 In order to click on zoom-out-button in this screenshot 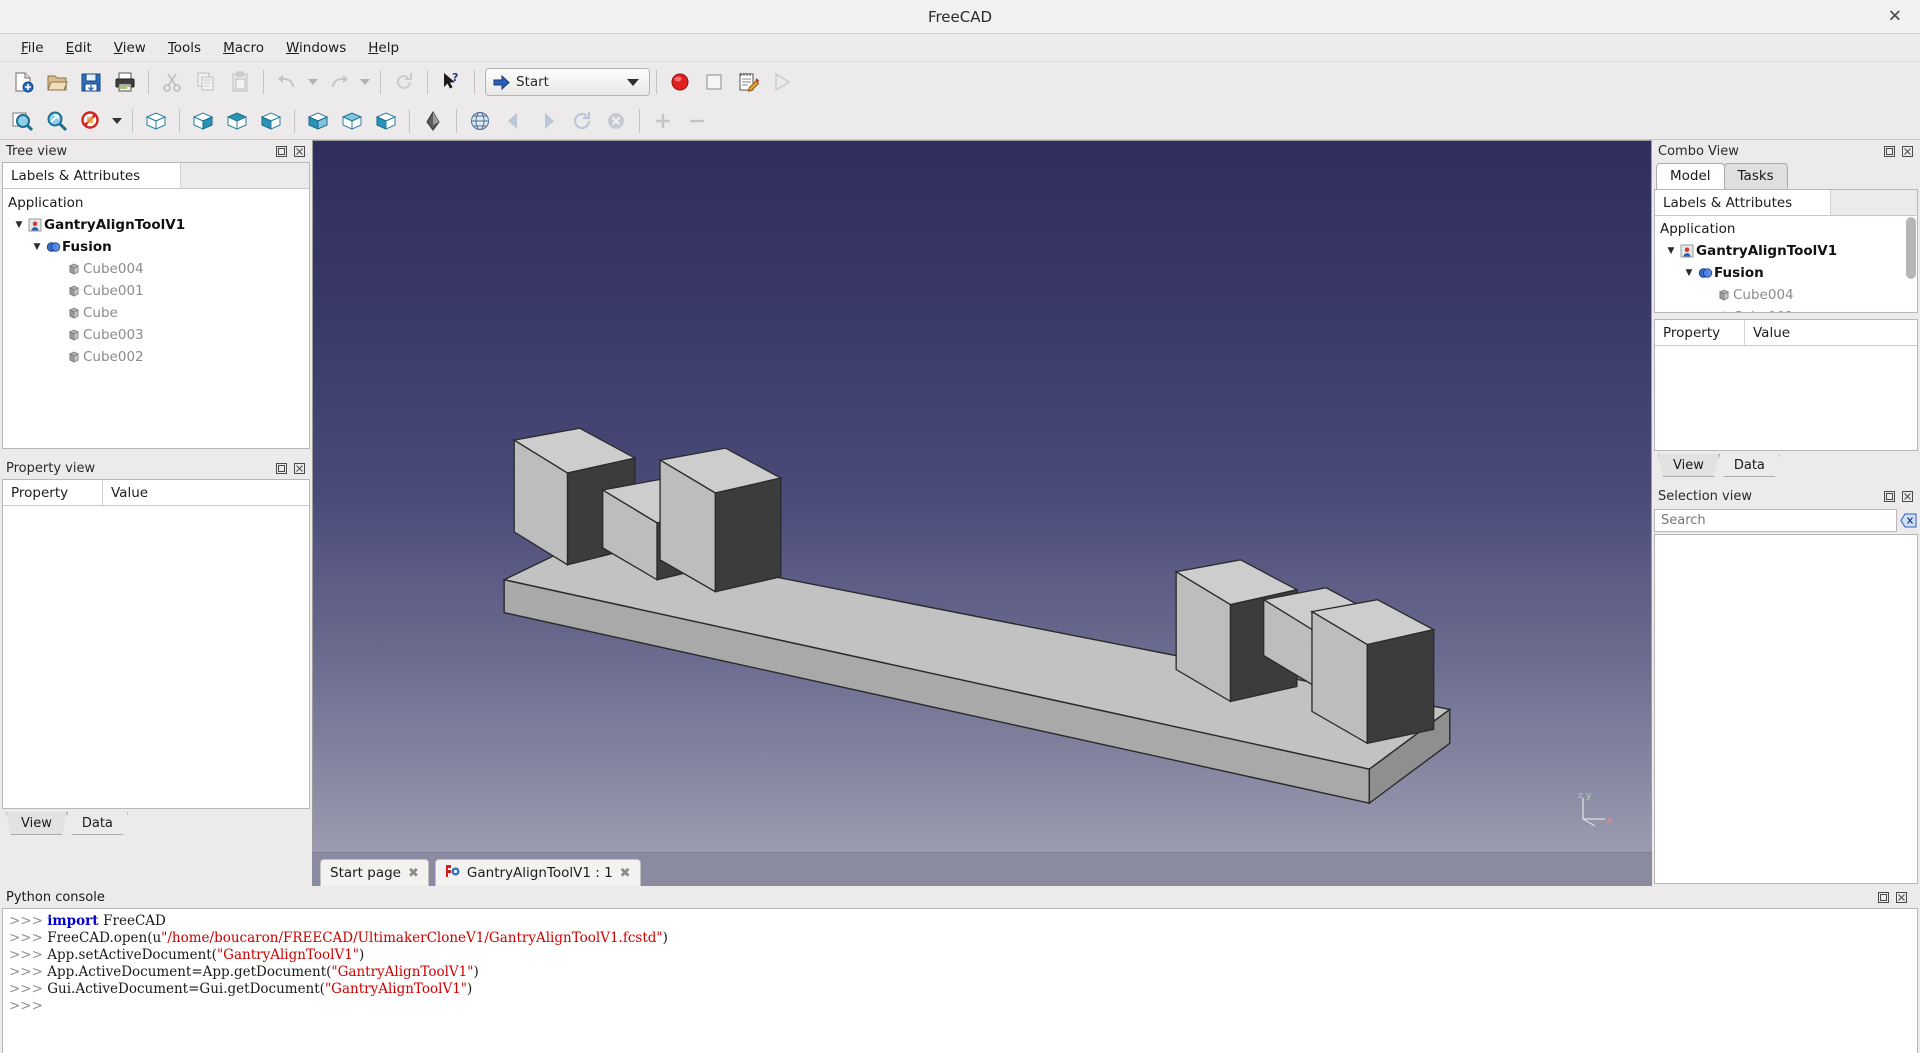, I will do `click(697, 121)`.